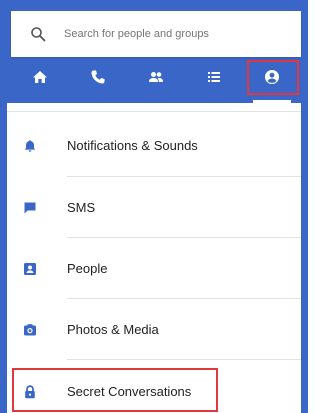 This screenshot has width=320, height=413. Describe the element at coordinates (174, 34) in the screenshot. I see `search-input` at that location.